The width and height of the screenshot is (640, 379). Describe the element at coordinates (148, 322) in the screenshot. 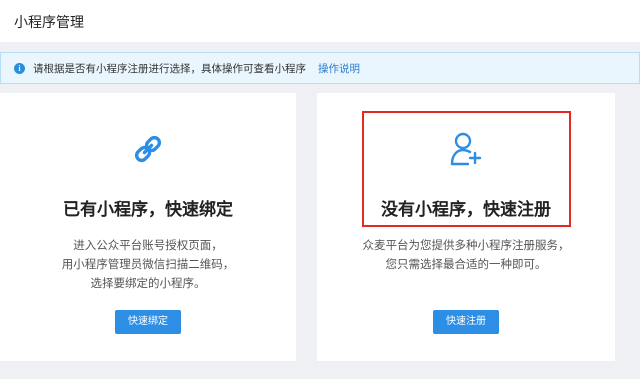

I see `quick-bind-button: 快速绑定` at that location.